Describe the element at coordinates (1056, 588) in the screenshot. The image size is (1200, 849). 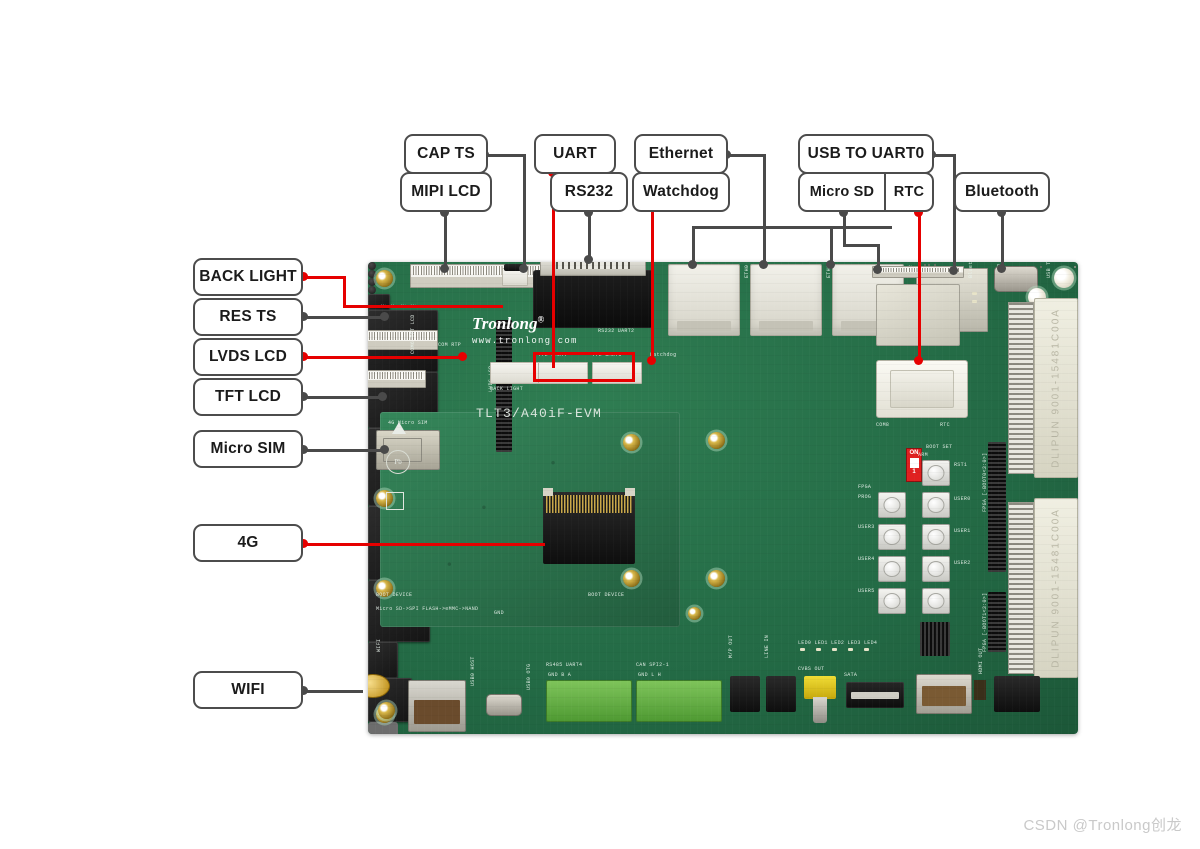
I see `expansion-edge-connector-2: DLIPUN 9001-15481C00A` at that location.